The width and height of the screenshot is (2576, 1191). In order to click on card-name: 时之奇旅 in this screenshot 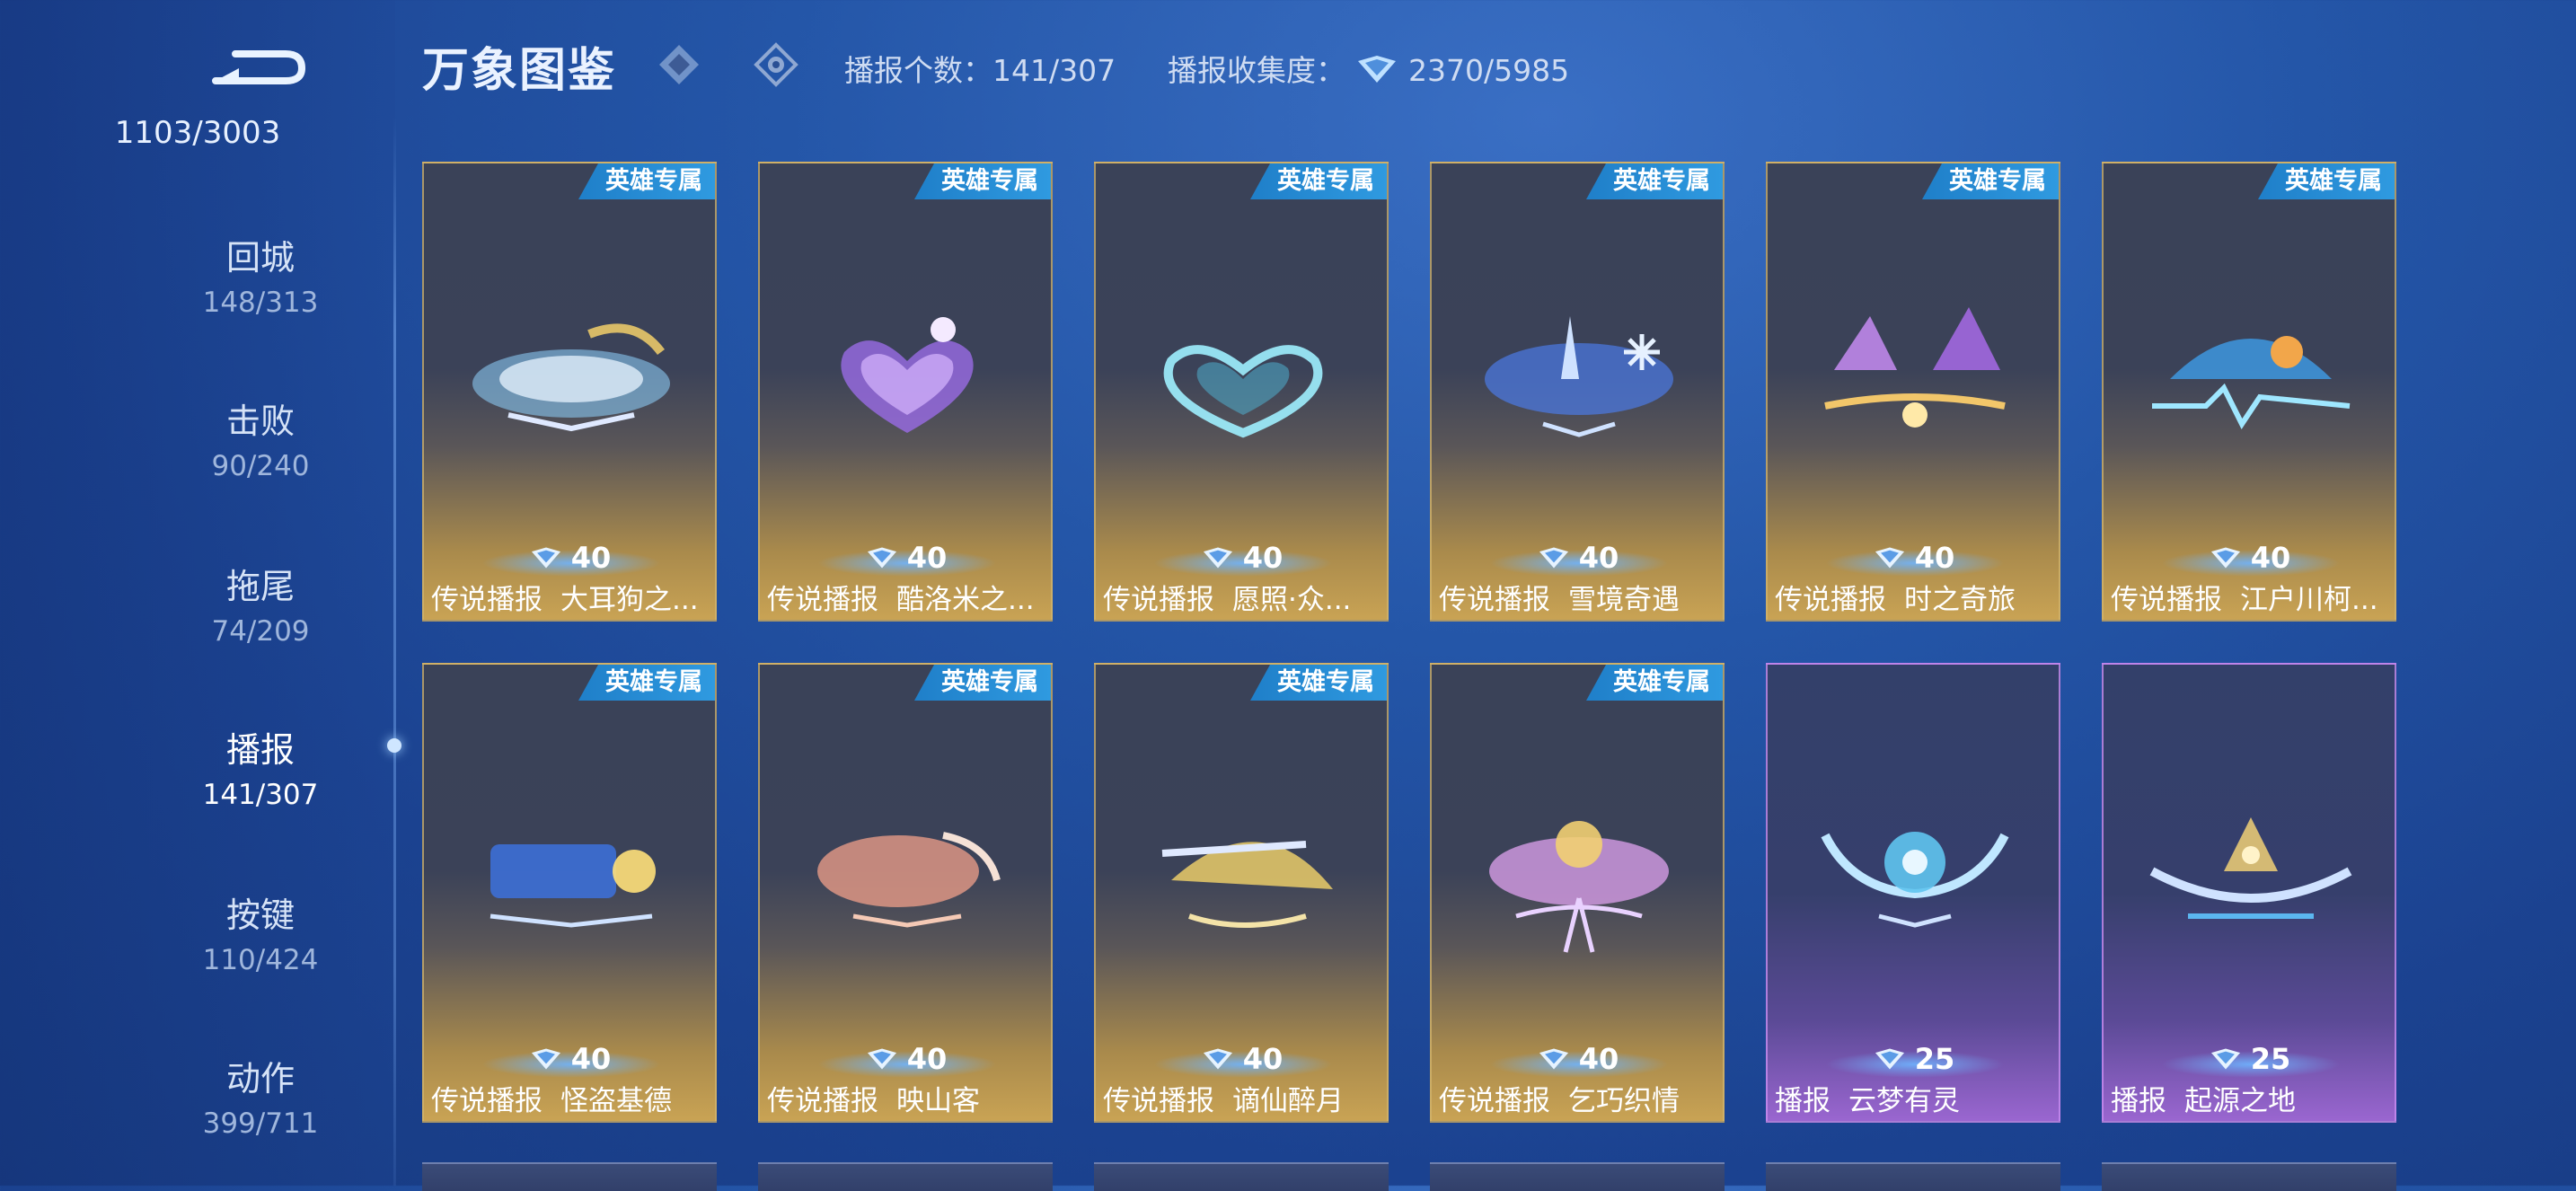, I will do `click(1960, 600)`.